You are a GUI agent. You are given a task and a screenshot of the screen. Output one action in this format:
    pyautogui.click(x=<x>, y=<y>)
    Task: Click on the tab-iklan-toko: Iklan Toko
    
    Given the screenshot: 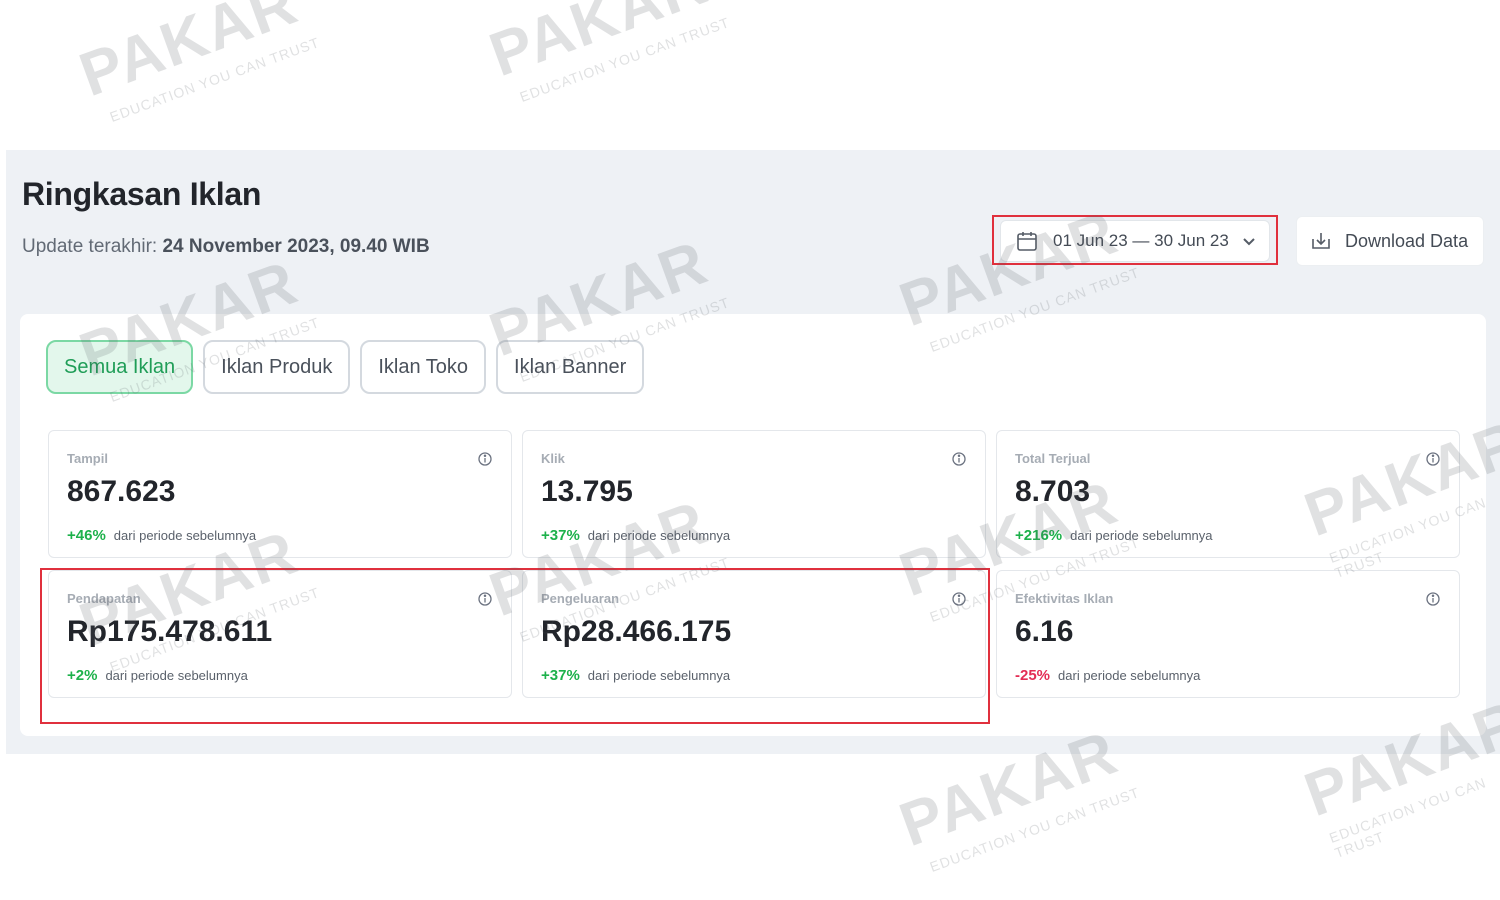 What is the action you would take?
    pyautogui.click(x=423, y=367)
    